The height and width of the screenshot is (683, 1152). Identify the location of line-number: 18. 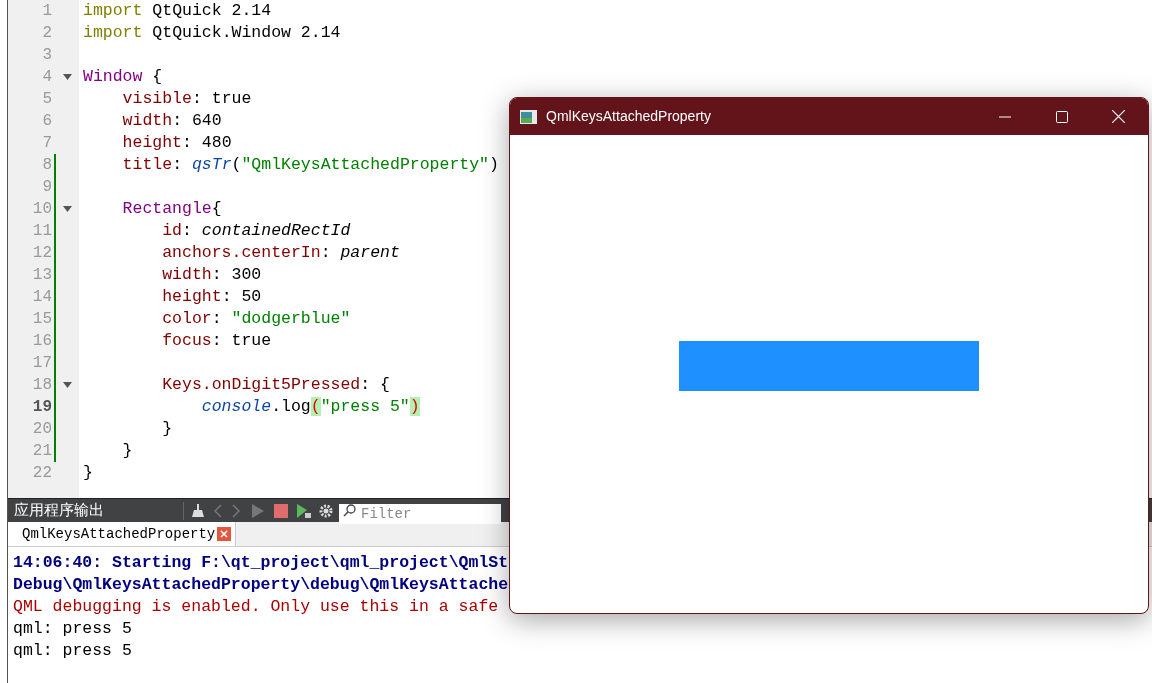
(41, 385).